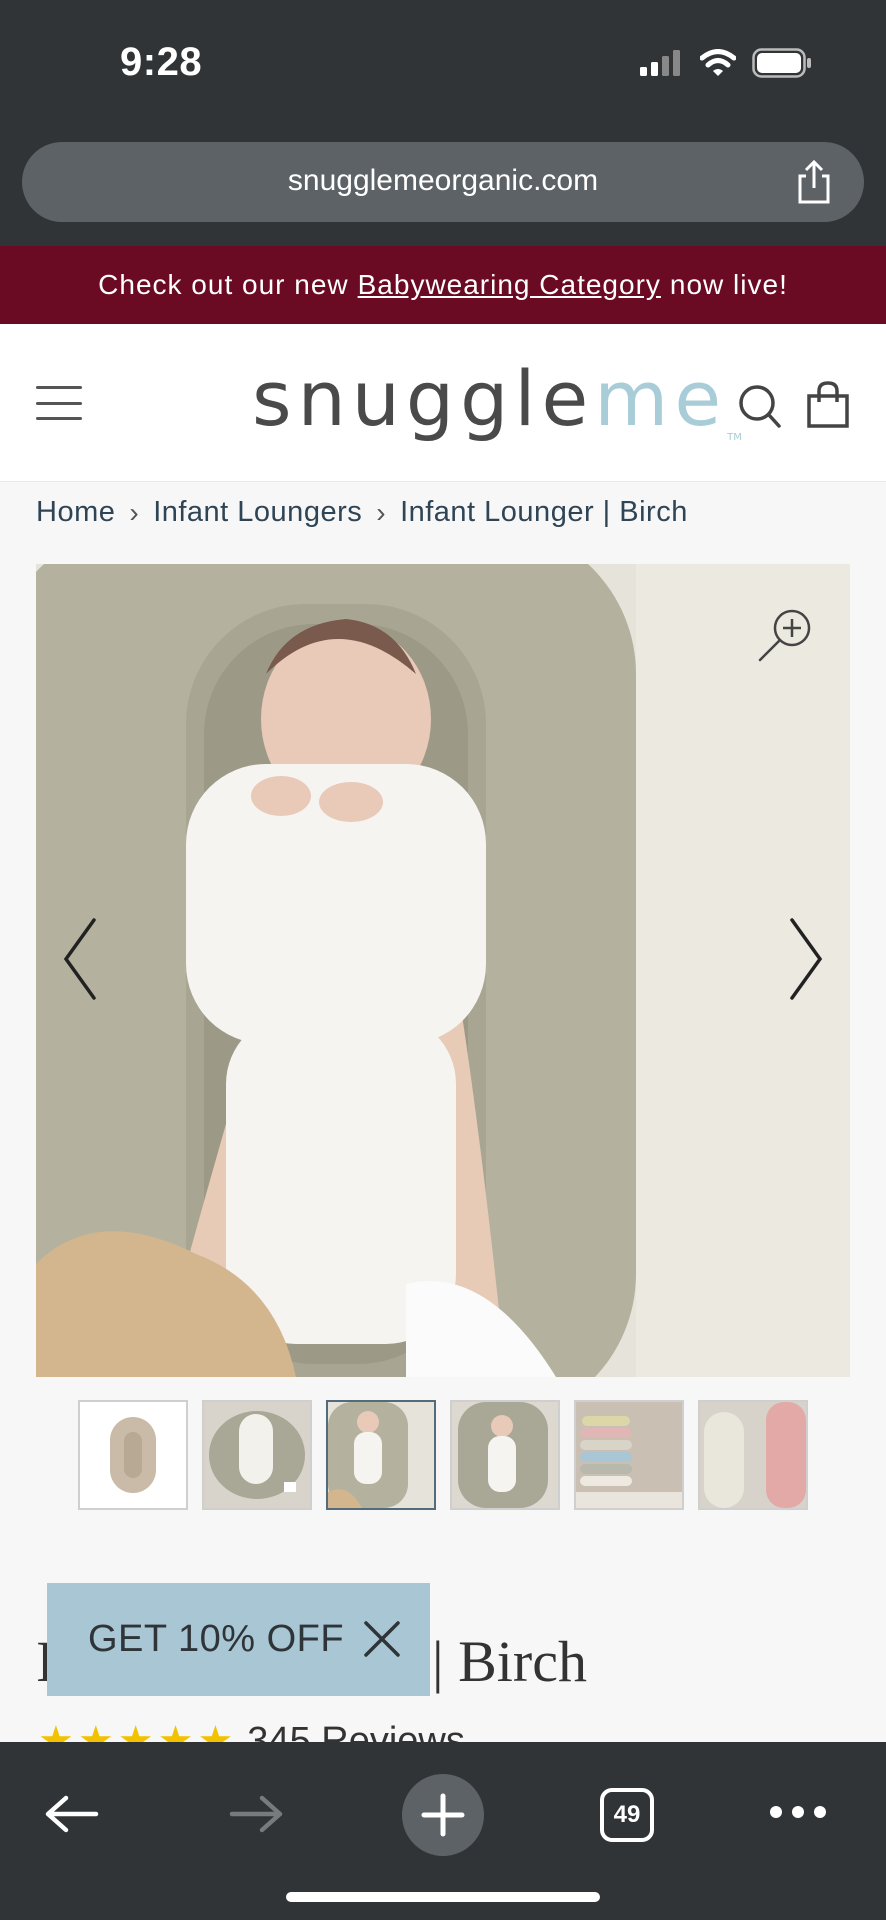 This screenshot has width=886, height=1920. I want to click on wifi-icon, so click(718, 62).